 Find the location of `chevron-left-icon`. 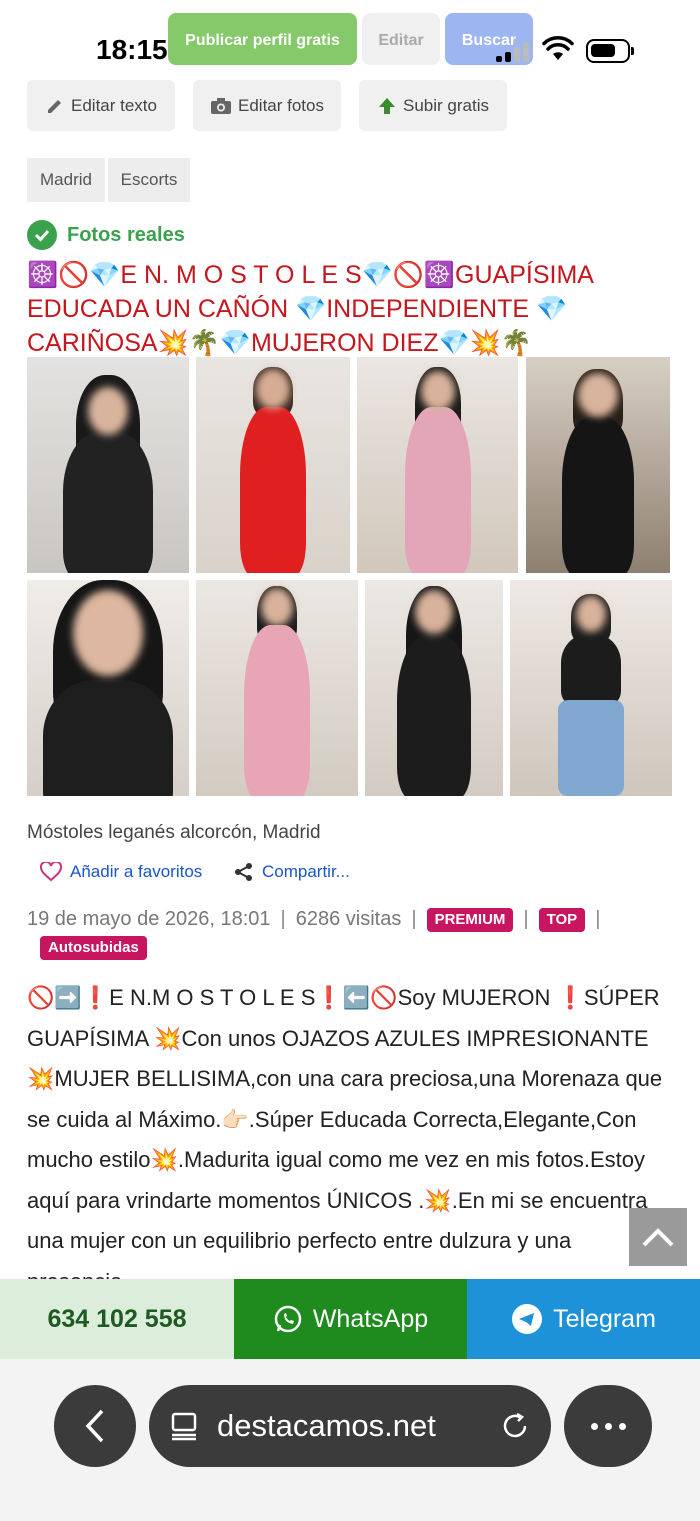

chevron-left-icon is located at coordinates (94, 1426).